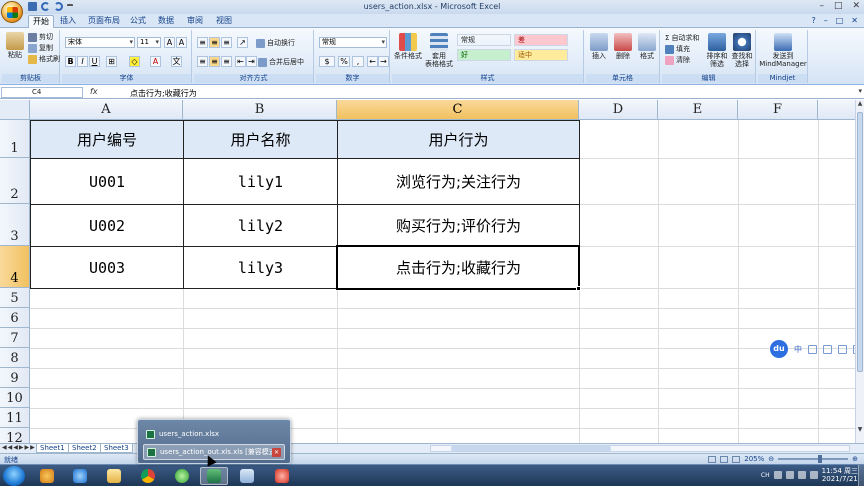 The width and height of the screenshot is (864, 486). Describe the element at coordinates (458, 110) in the screenshot. I see `column-header-c: C` at that location.